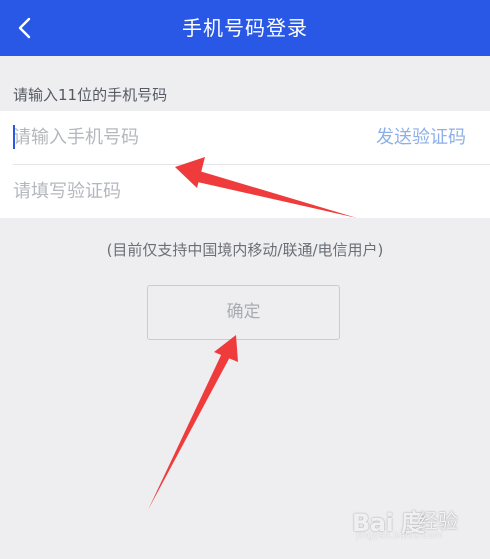 This screenshot has height=559, width=490. I want to click on carrier-support-note: (目前仅支持中国境内移动/联通/电信用户), so click(245, 250).